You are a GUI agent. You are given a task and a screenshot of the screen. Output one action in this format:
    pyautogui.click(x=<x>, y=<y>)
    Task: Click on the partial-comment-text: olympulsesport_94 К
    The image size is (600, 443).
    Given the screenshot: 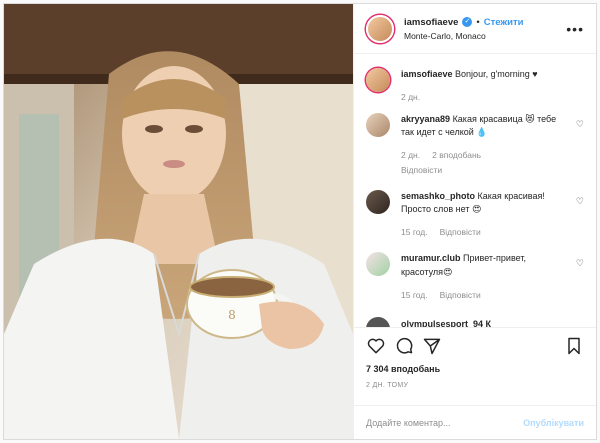 What is the action you would take?
    pyautogui.click(x=446, y=323)
    